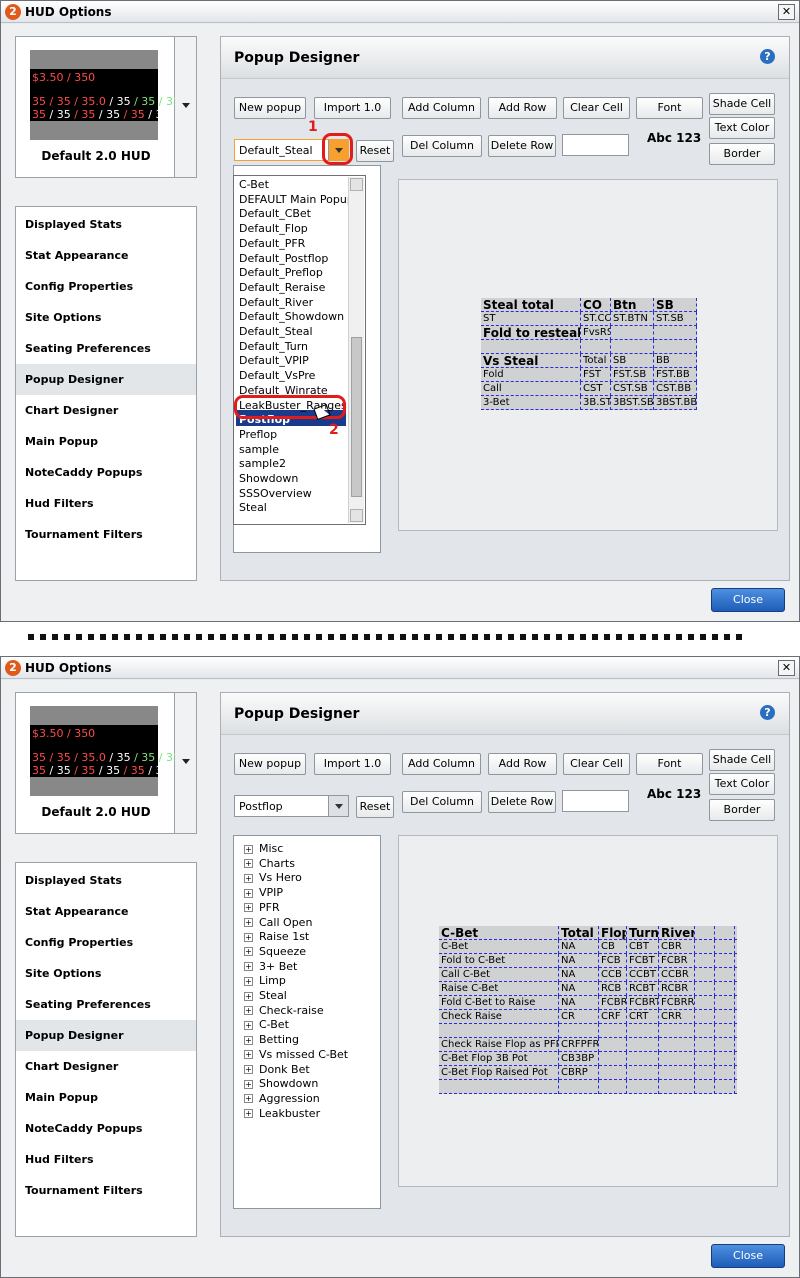 The image size is (800, 1278). Describe the element at coordinates (375, 151) in the screenshot. I see `reset-button: Reset` at that location.